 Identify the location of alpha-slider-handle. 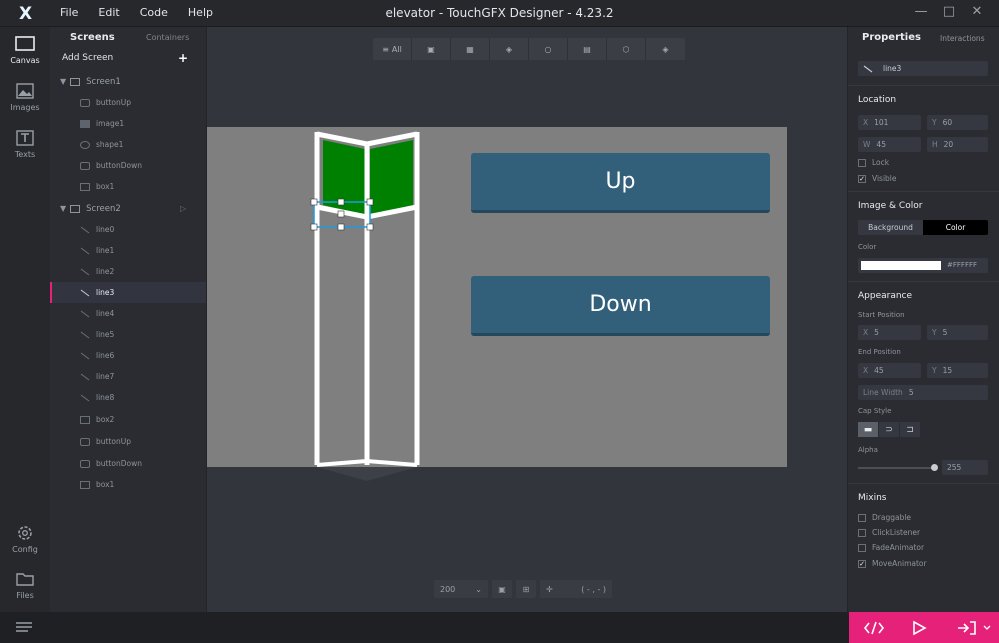
(934, 467).